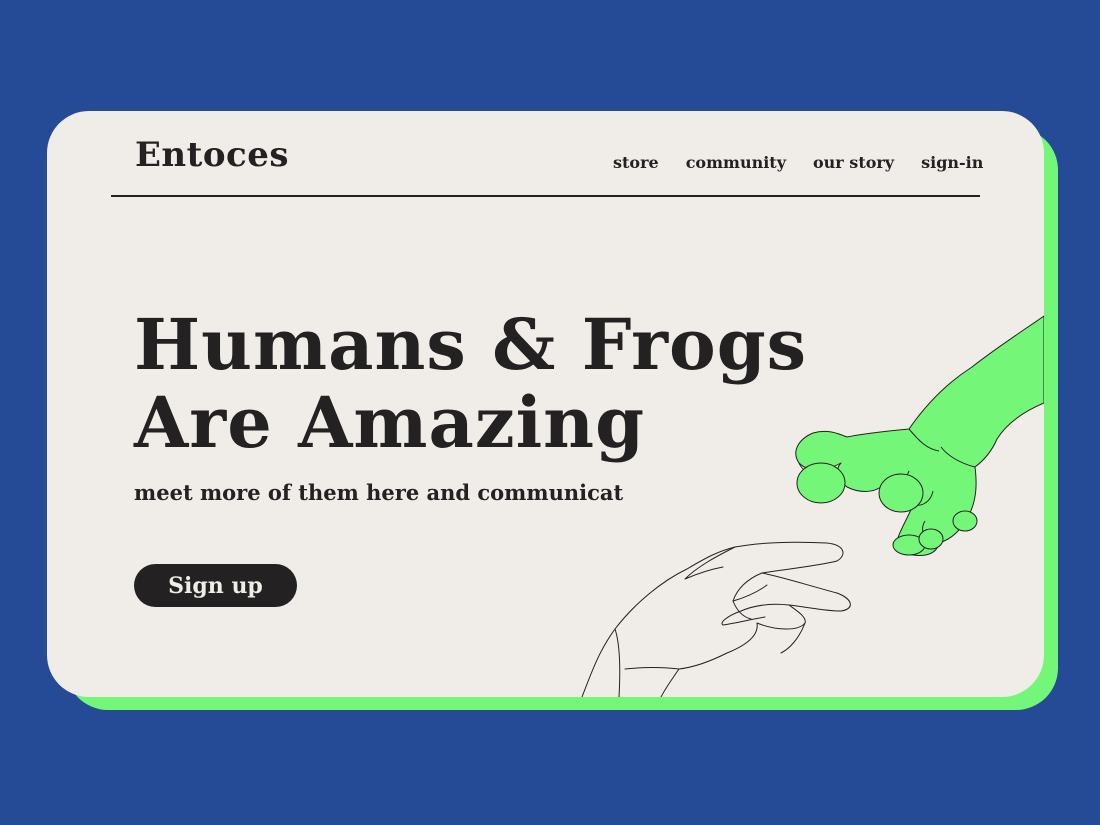 This screenshot has height=825, width=1100. What do you see at coordinates (919, 435) in the screenshot?
I see `frog-hand-icon` at bounding box center [919, 435].